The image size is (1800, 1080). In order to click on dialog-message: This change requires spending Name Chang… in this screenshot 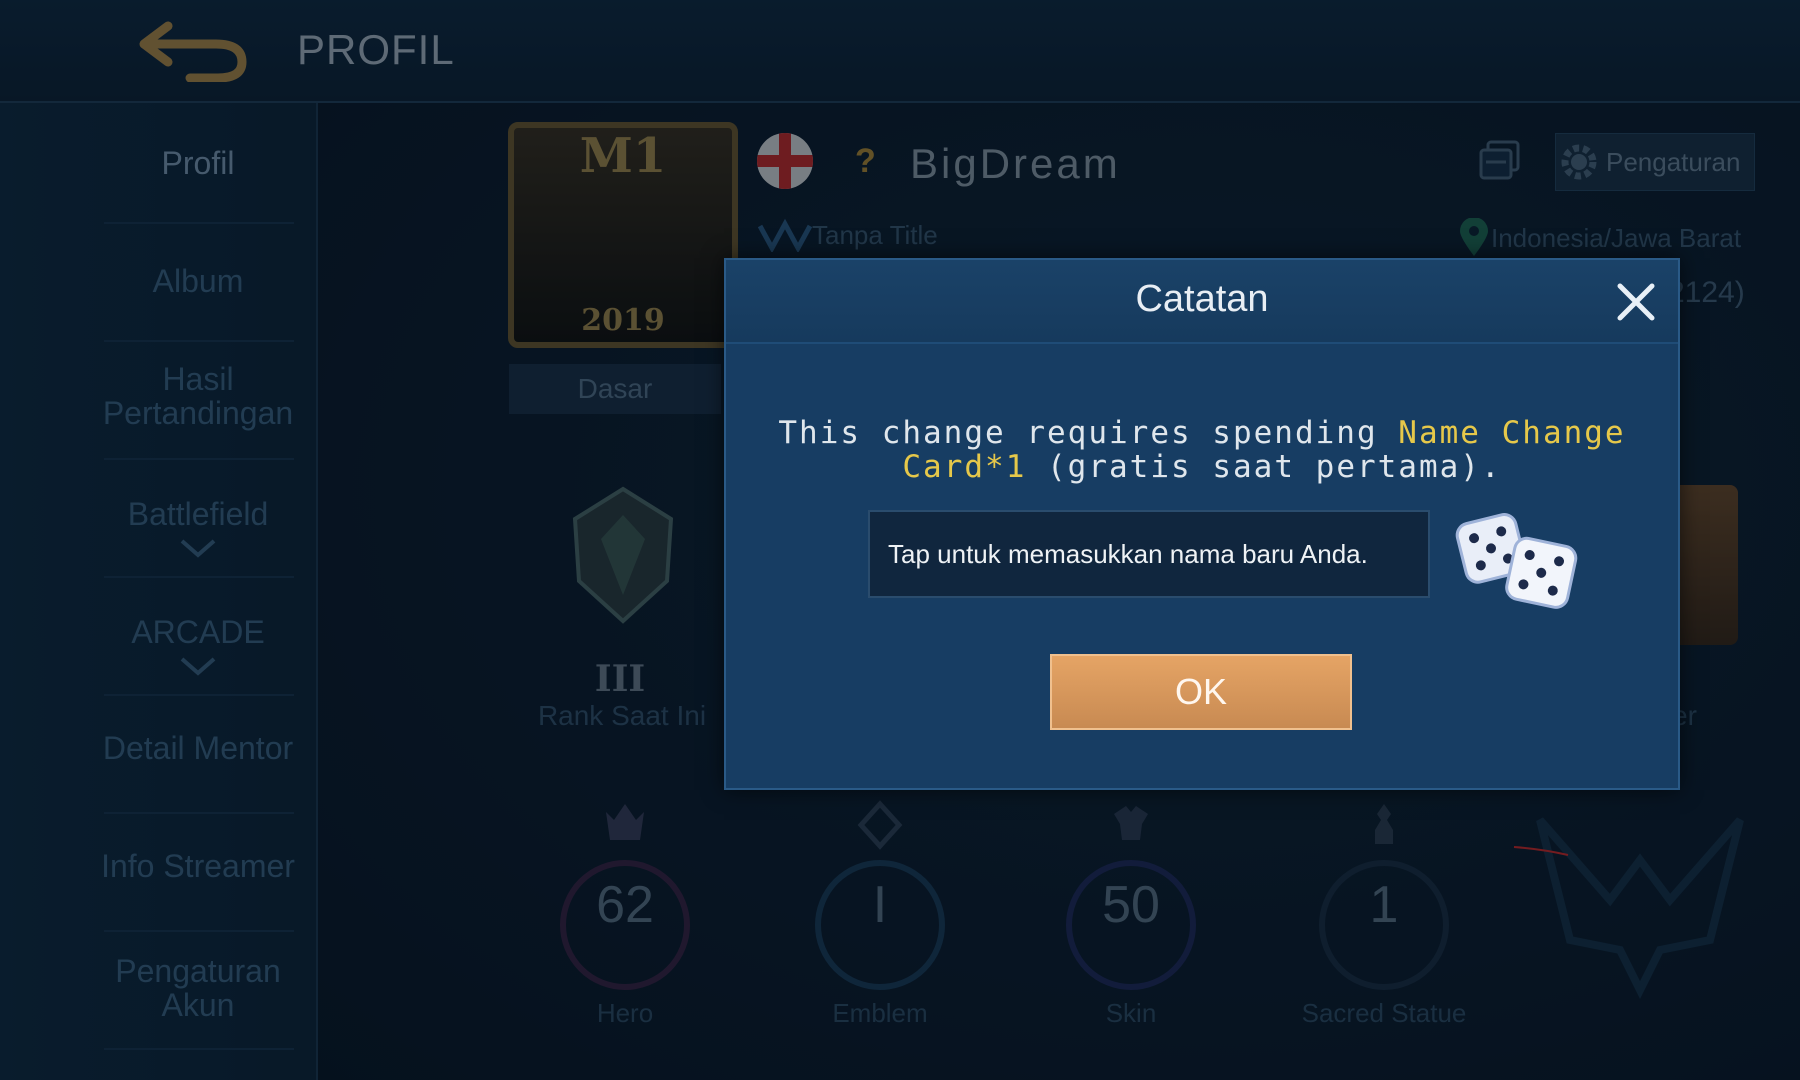, I will do `click(1202, 450)`.